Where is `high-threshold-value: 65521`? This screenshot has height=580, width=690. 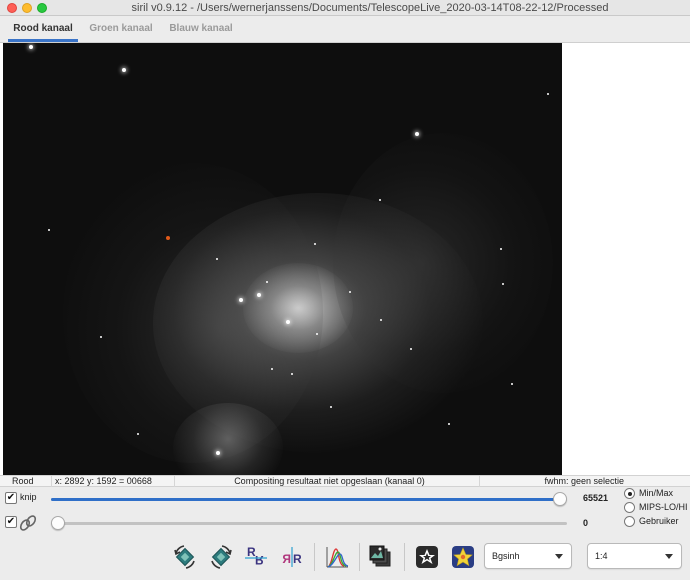
high-threshold-value: 65521 is located at coordinates (596, 498).